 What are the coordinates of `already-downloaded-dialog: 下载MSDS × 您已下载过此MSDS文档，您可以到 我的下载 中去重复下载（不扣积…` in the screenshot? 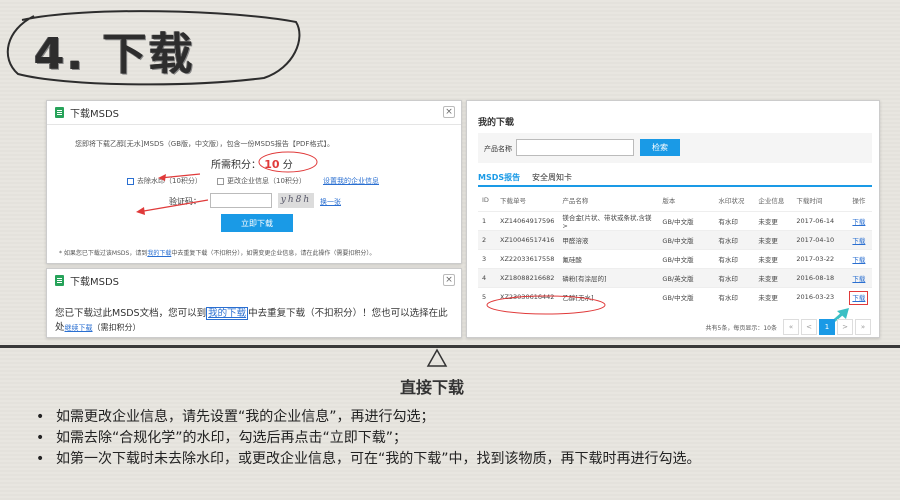 It's located at (254, 303).